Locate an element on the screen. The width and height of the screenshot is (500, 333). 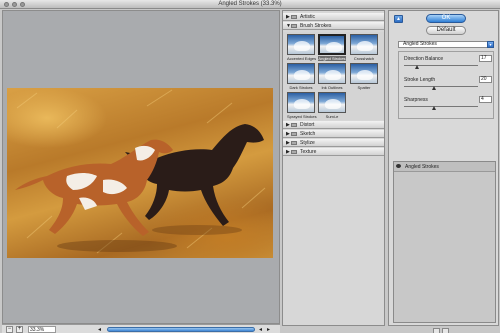
folder-stylize: ▶ Stylize is located at coordinates (333, 143).